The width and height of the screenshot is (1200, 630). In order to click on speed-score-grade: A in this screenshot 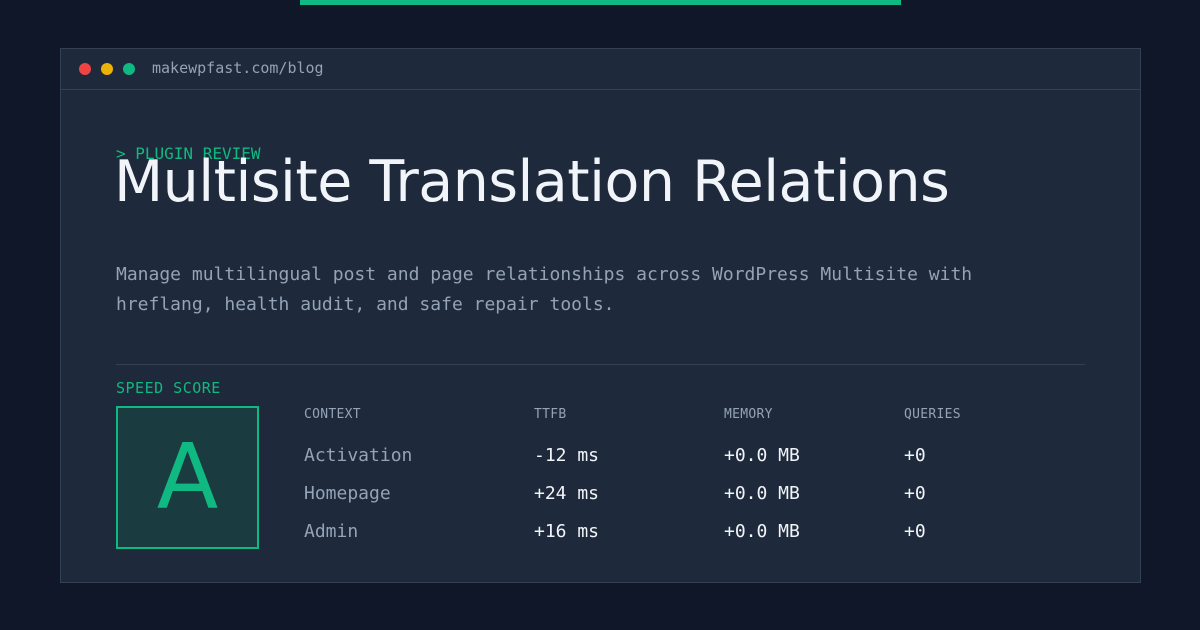, I will do `click(187, 477)`.